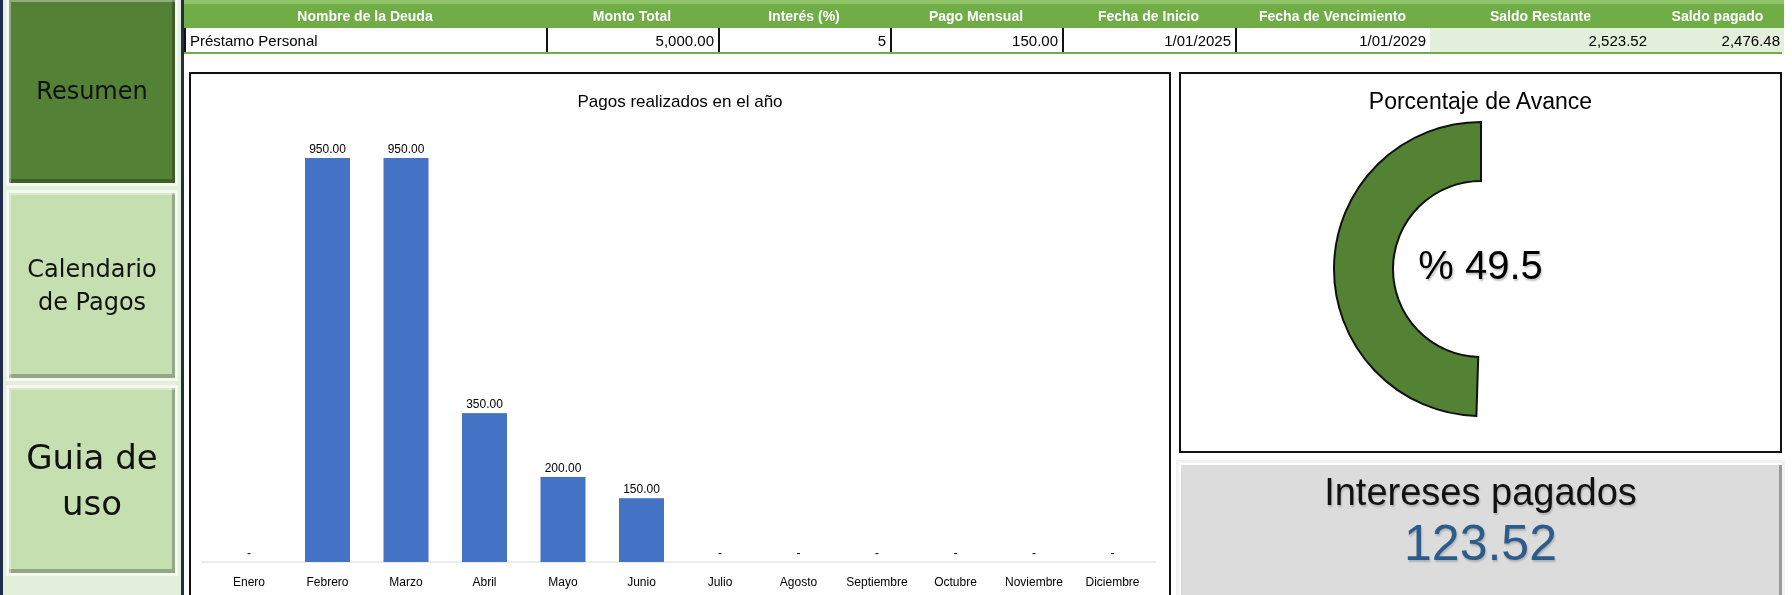 The image size is (1792, 595). Describe the element at coordinates (632, 14) in the screenshot. I see `column-header: Monto Total` at that location.